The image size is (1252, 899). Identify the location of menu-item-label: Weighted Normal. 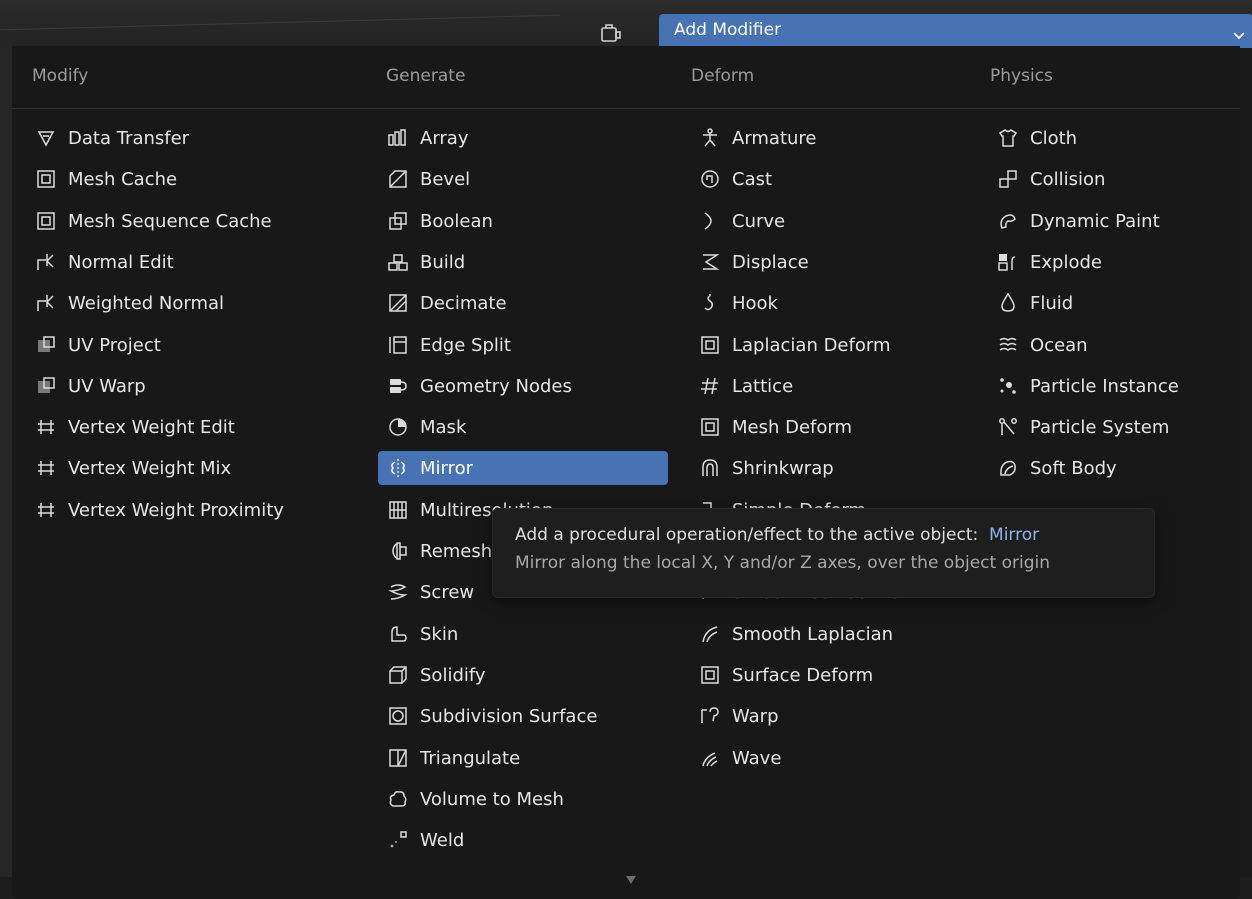
(146, 303).